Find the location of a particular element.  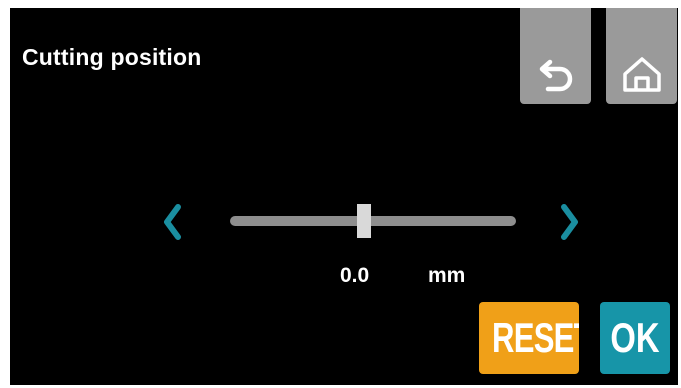

ok-label: OK is located at coordinates (635, 337).